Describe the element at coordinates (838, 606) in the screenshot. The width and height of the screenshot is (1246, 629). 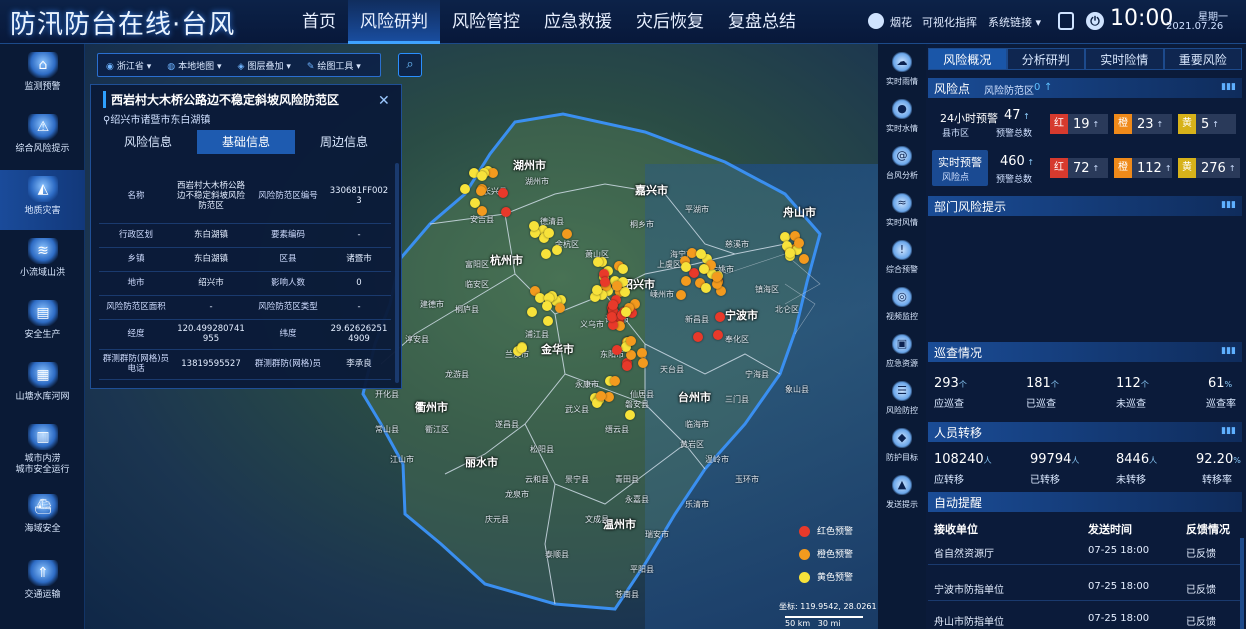
I see `coords-value: 119.9542, 28.0261` at that location.